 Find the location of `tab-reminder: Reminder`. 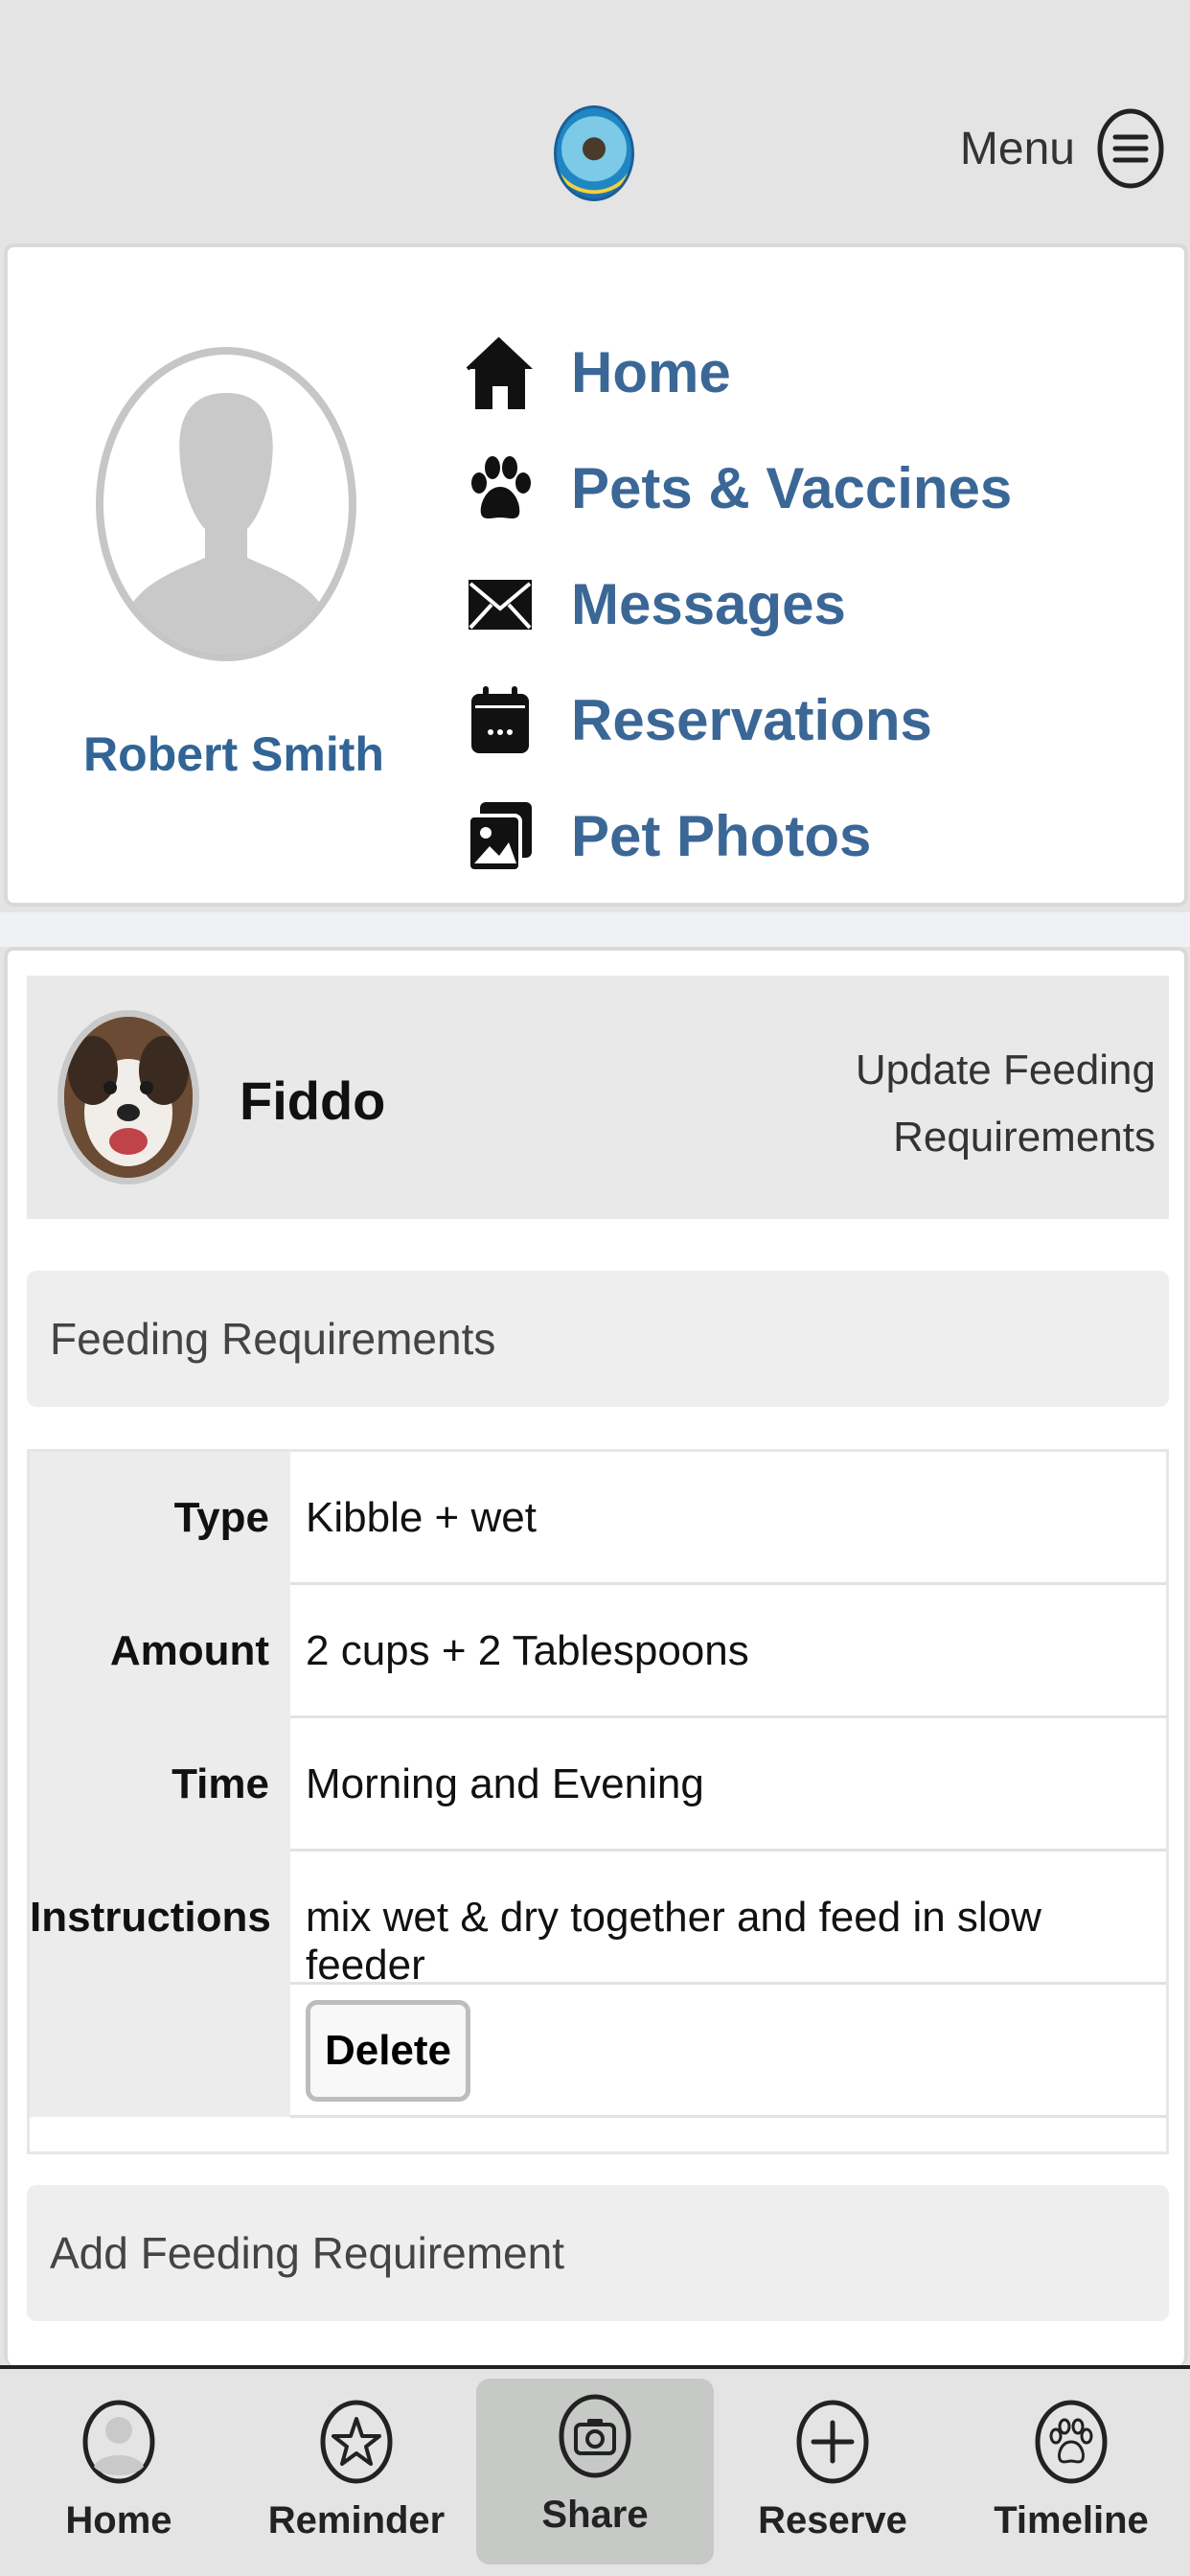

tab-reminder: Reminder is located at coordinates (357, 2472).